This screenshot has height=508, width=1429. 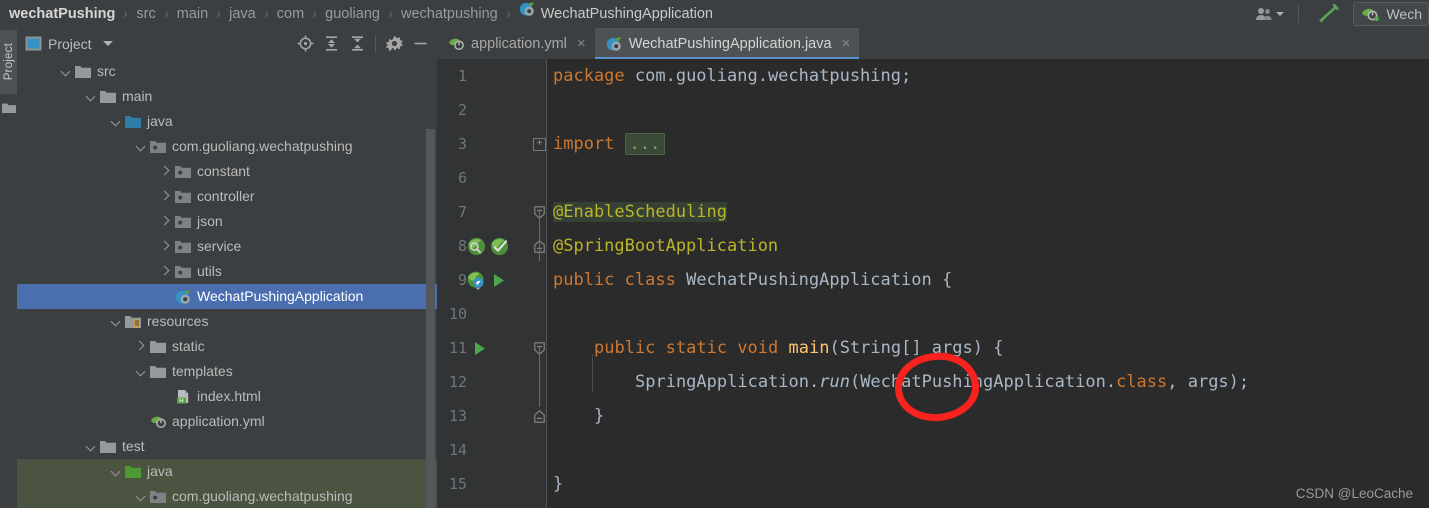 What do you see at coordinates (227, 171) in the screenshot?
I see `tree-node-constant: constant` at bounding box center [227, 171].